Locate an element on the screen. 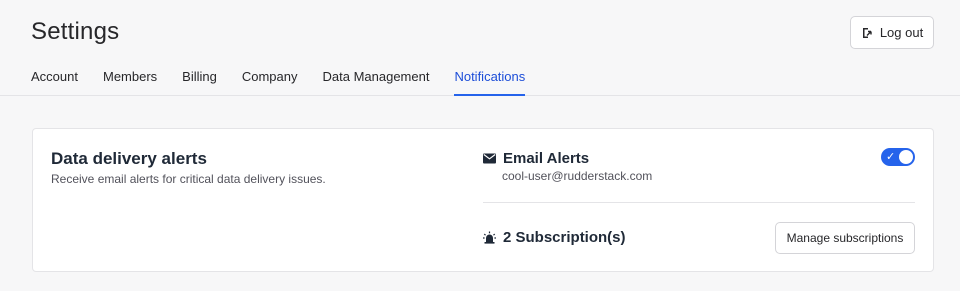 Image resolution: width=960 pixels, height=291 pixels. subscriptions-heading: 2 Subscription(s) is located at coordinates (554, 237).